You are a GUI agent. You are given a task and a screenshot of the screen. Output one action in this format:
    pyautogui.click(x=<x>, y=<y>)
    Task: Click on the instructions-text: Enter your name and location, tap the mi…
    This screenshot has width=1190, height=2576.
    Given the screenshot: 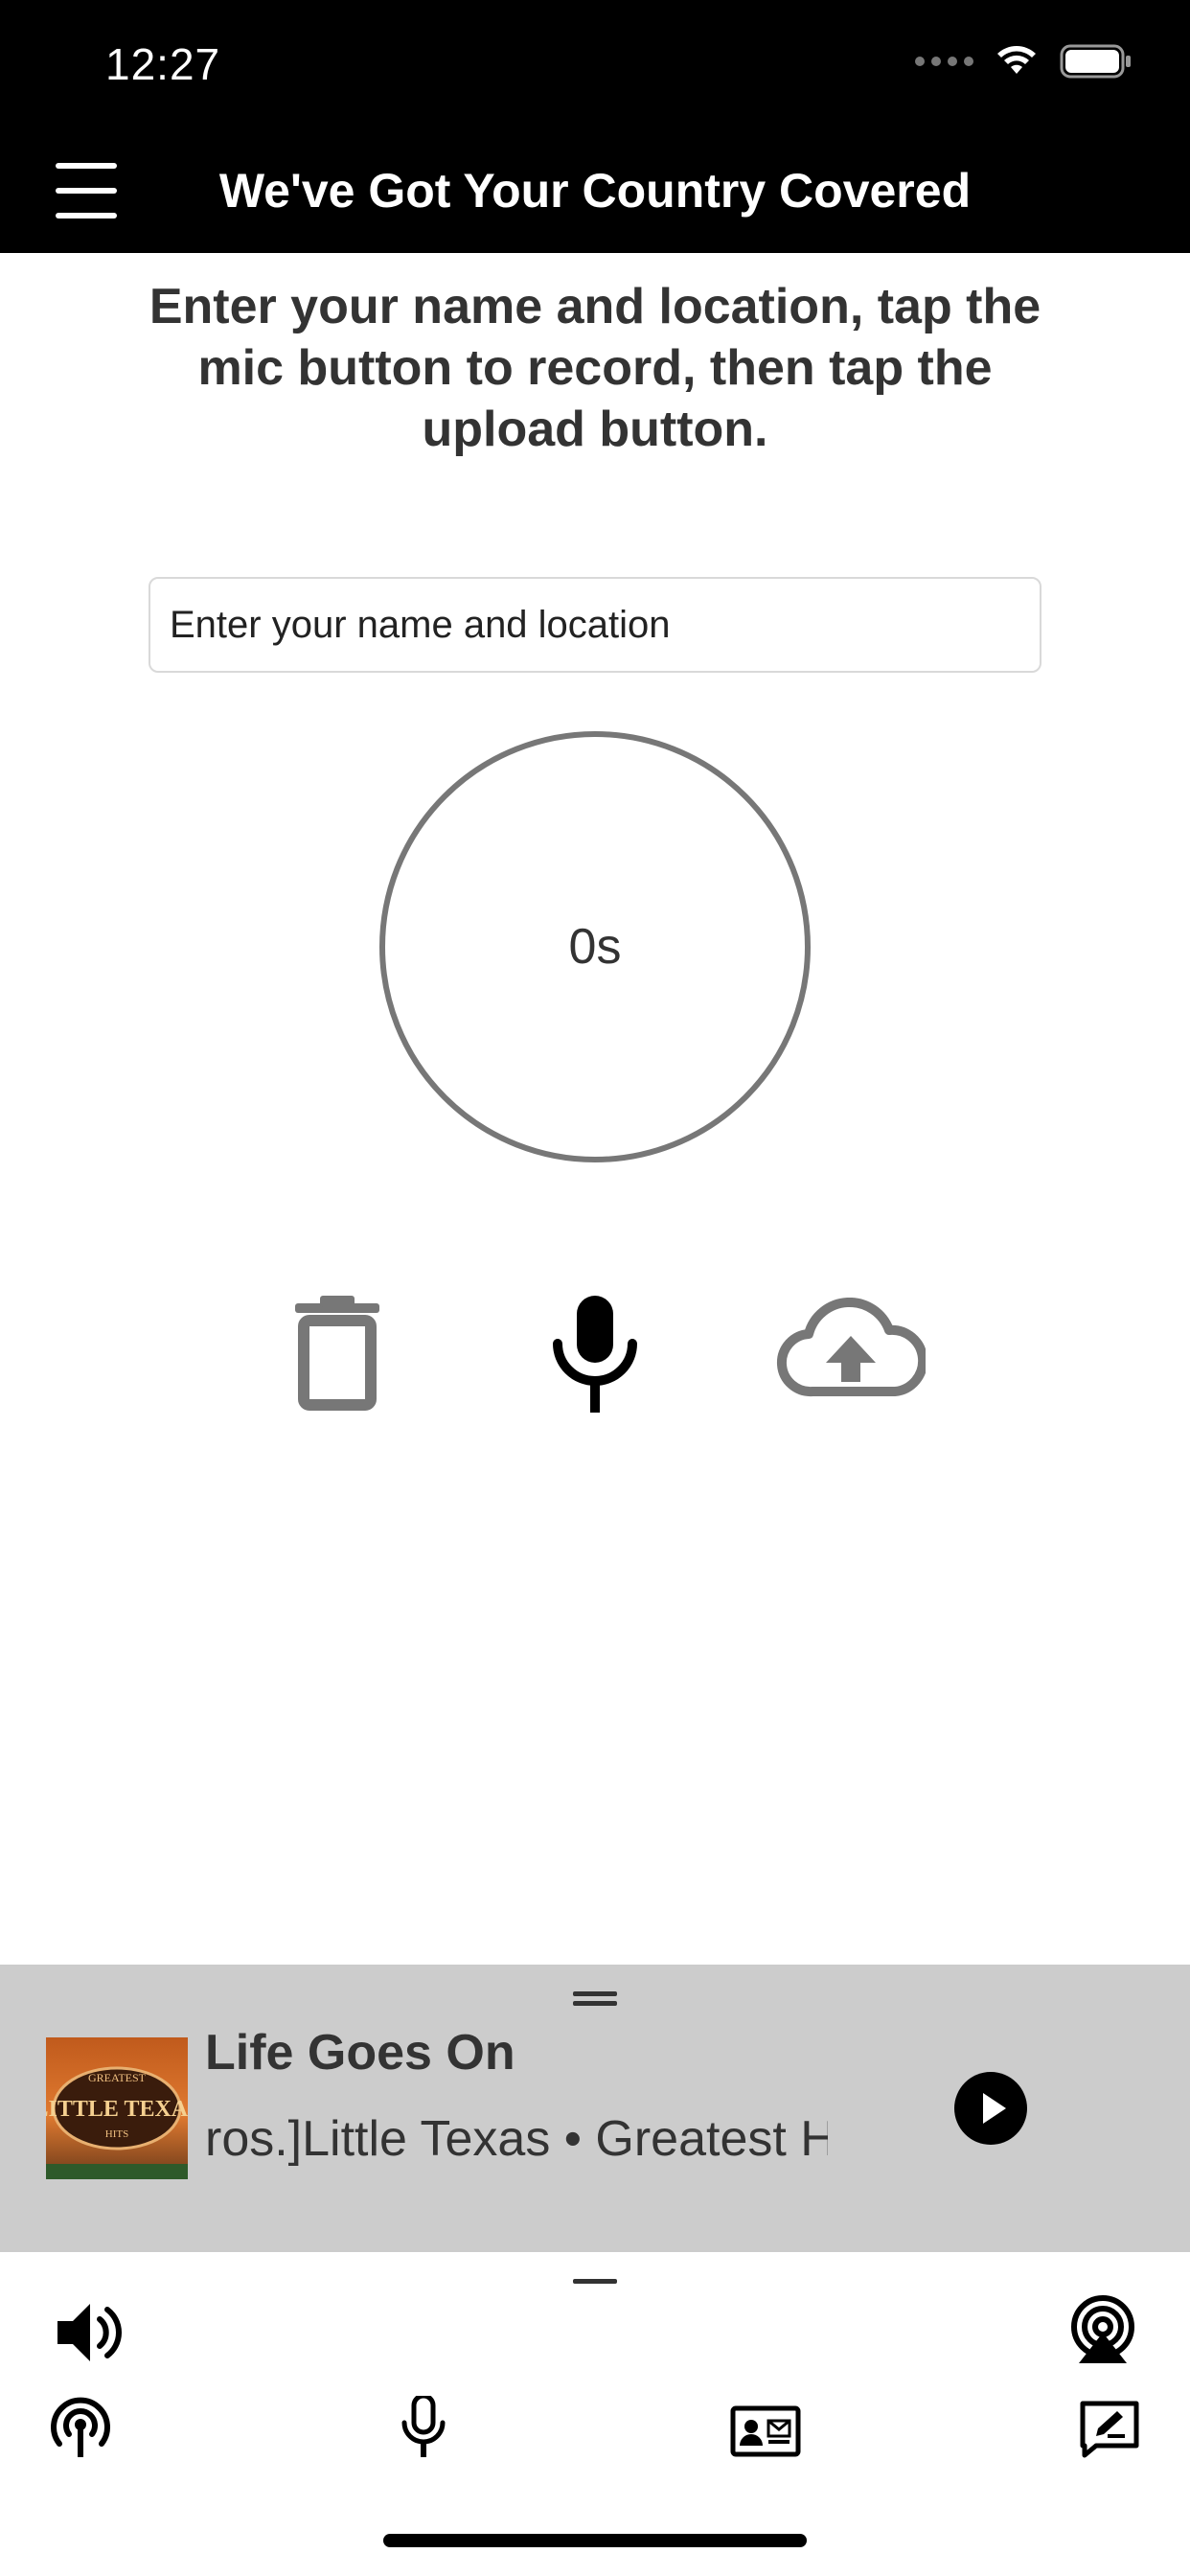 What is the action you would take?
    pyautogui.click(x=595, y=368)
    